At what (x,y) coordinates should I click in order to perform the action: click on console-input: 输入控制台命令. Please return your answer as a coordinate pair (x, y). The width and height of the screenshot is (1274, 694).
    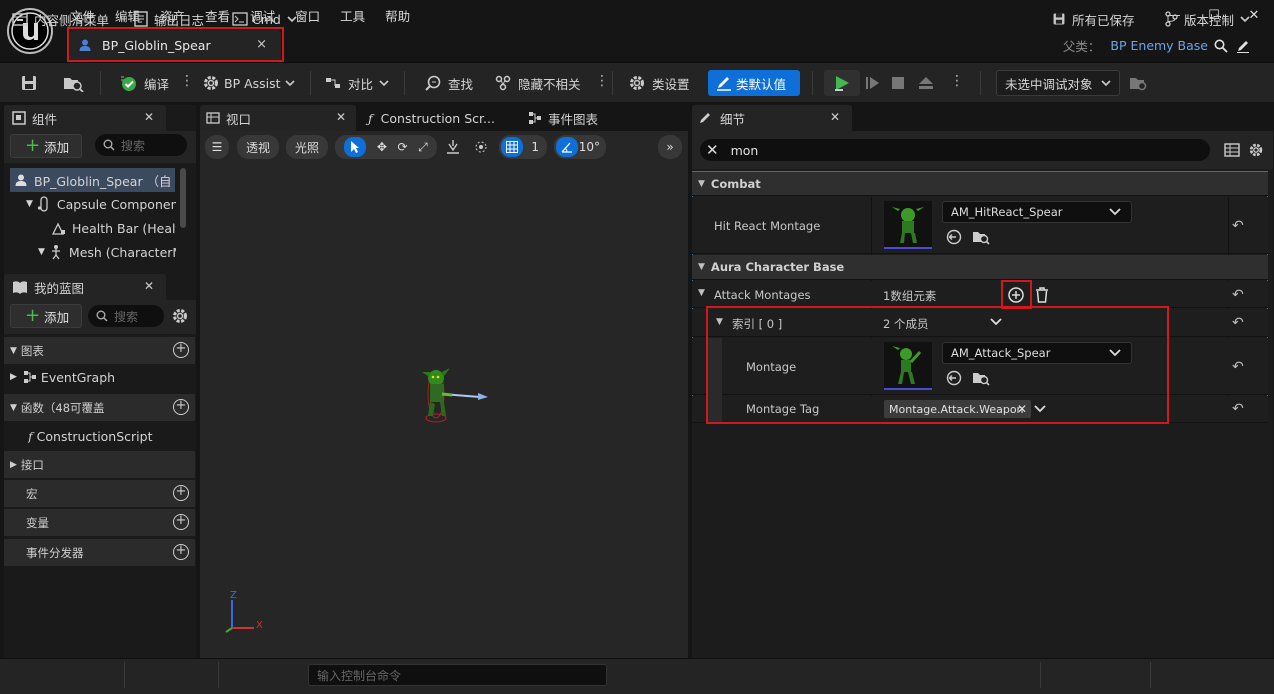
    Looking at the image, I should click on (457, 675).